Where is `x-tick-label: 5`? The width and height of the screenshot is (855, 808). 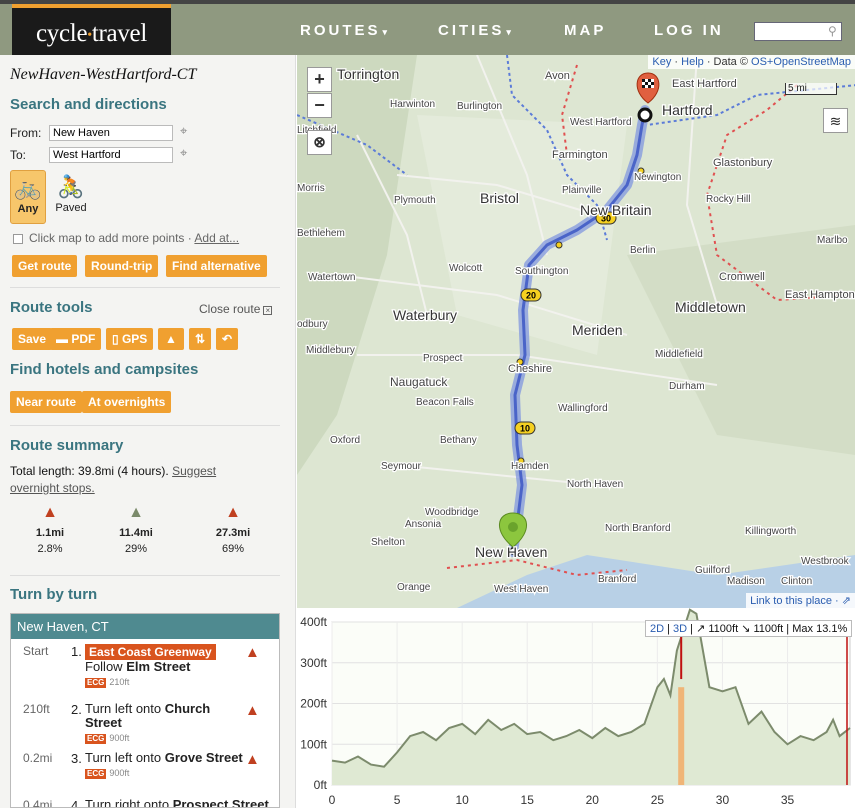
x-tick-label: 5 is located at coordinates (397, 800).